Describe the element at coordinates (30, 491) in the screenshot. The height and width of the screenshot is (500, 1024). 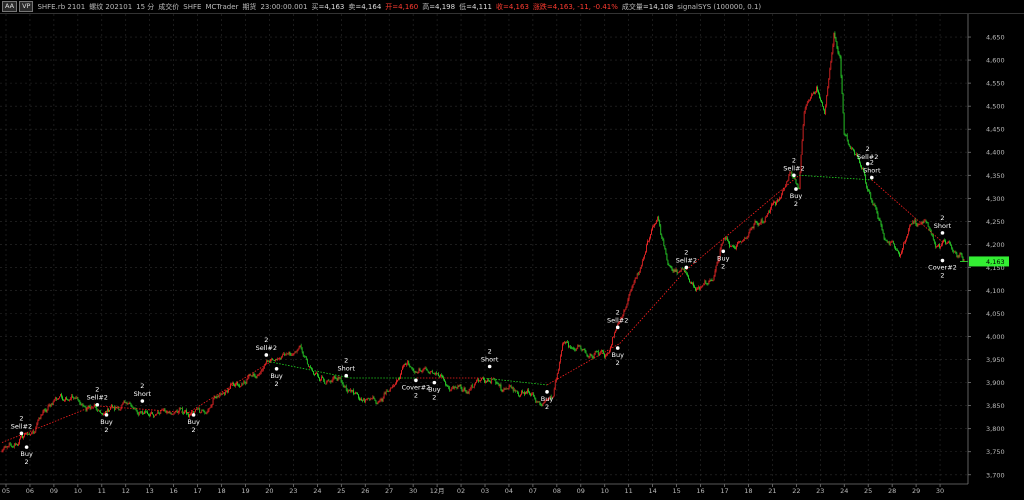
I see `x-tick-label: 06` at that location.